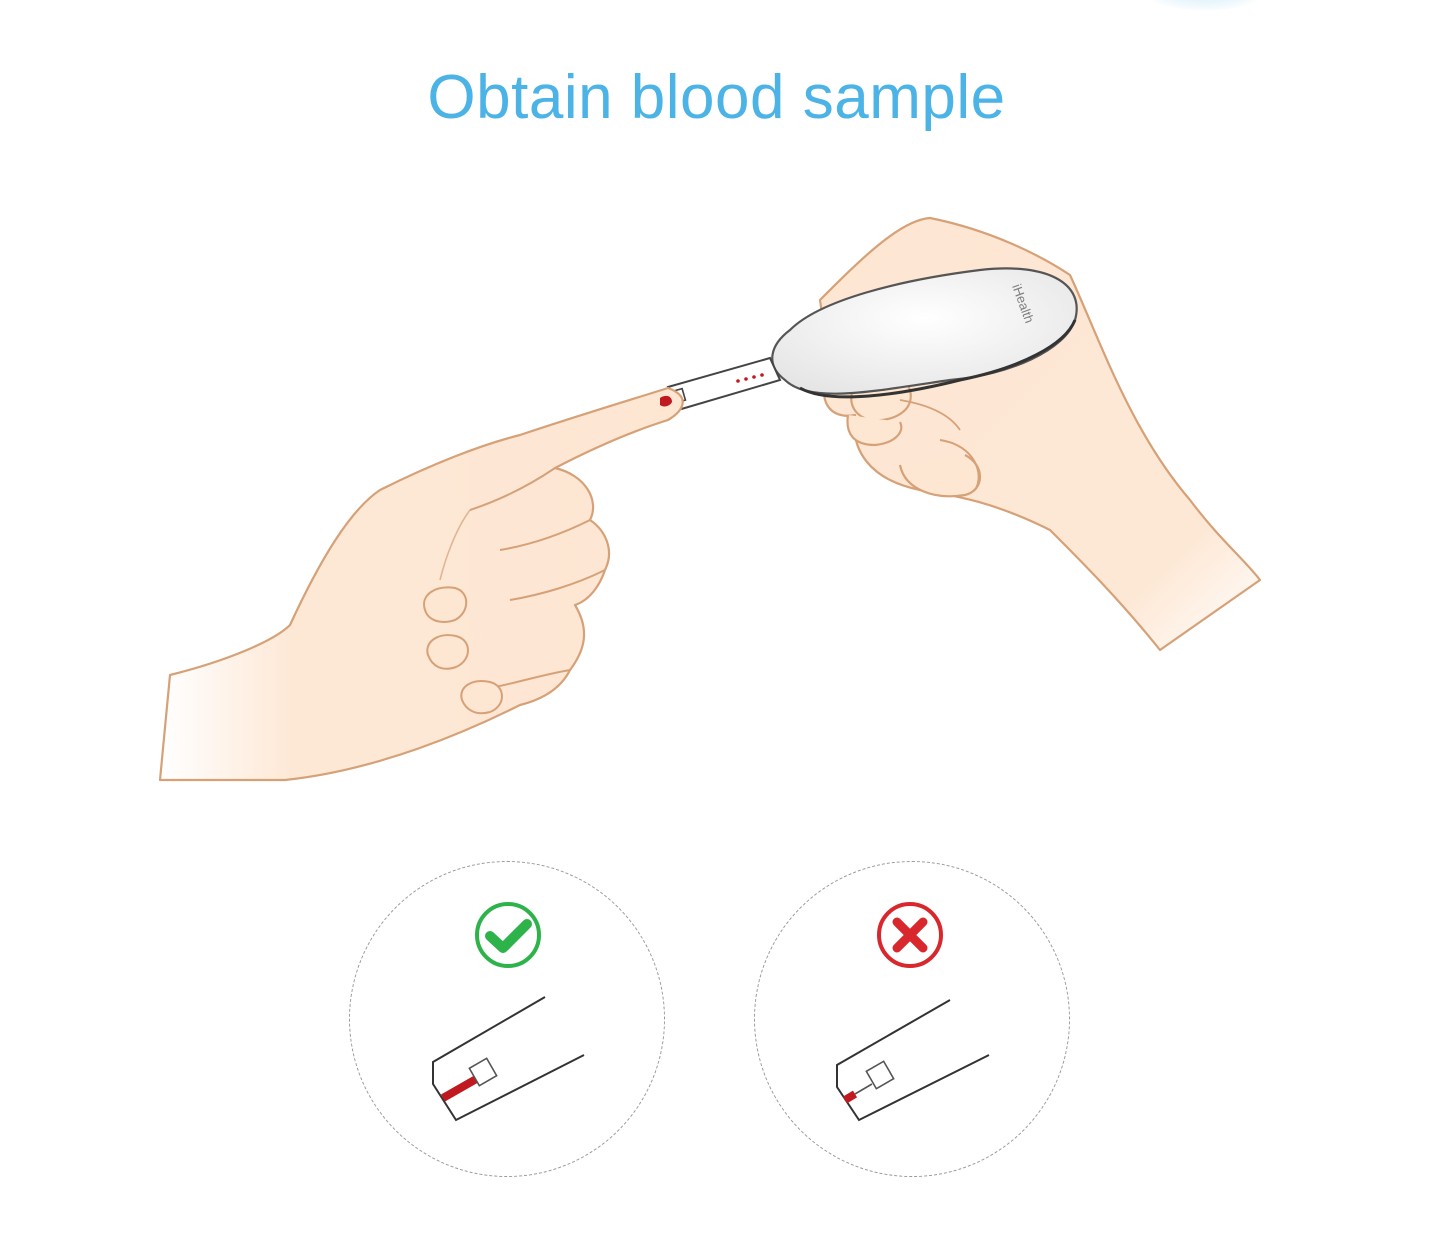  Describe the element at coordinates (421, 584) in the screenshot. I see `left-hand` at that location.